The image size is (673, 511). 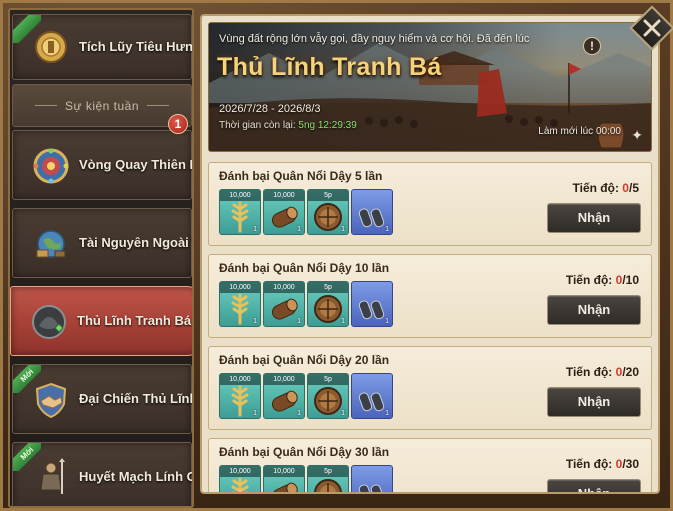 What do you see at coordinates (602, 464) in the screenshot?
I see `task-progress: Tiến độ: 0/30` at bounding box center [602, 464].